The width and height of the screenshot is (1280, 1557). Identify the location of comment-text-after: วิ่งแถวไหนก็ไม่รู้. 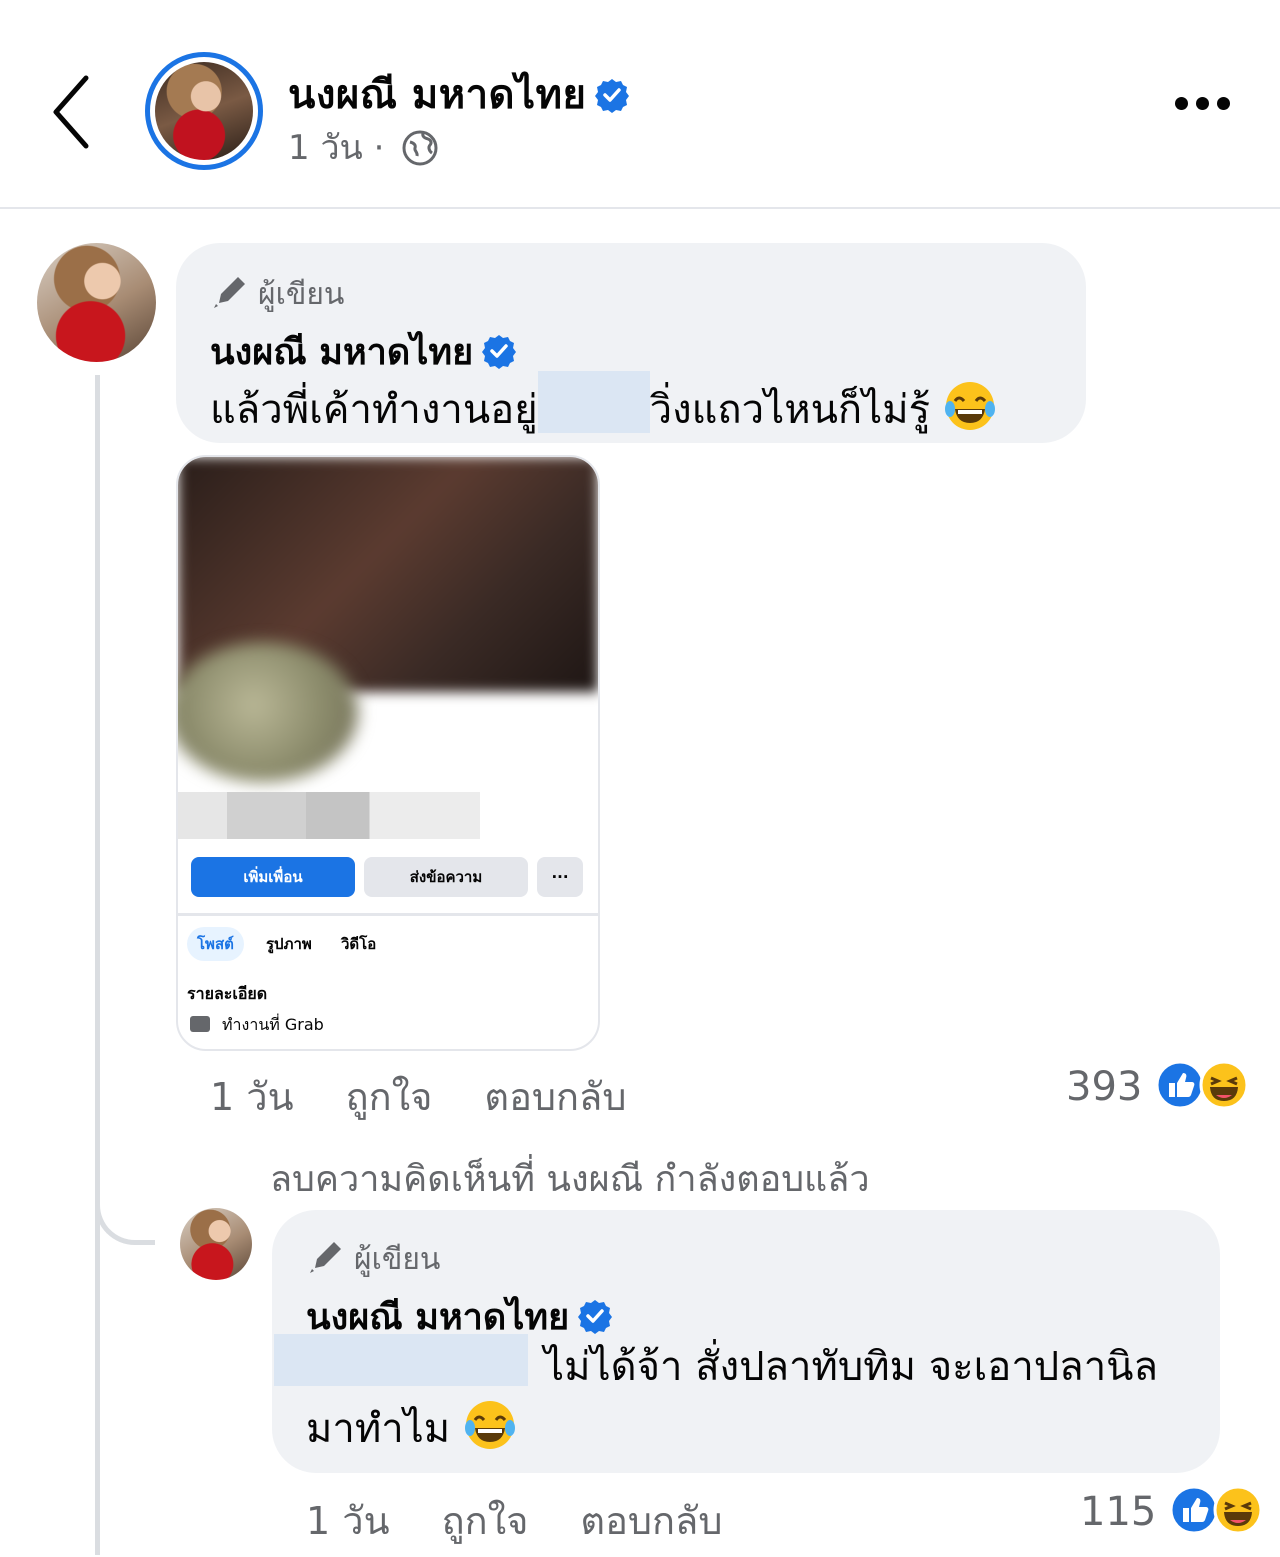
(790, 410).